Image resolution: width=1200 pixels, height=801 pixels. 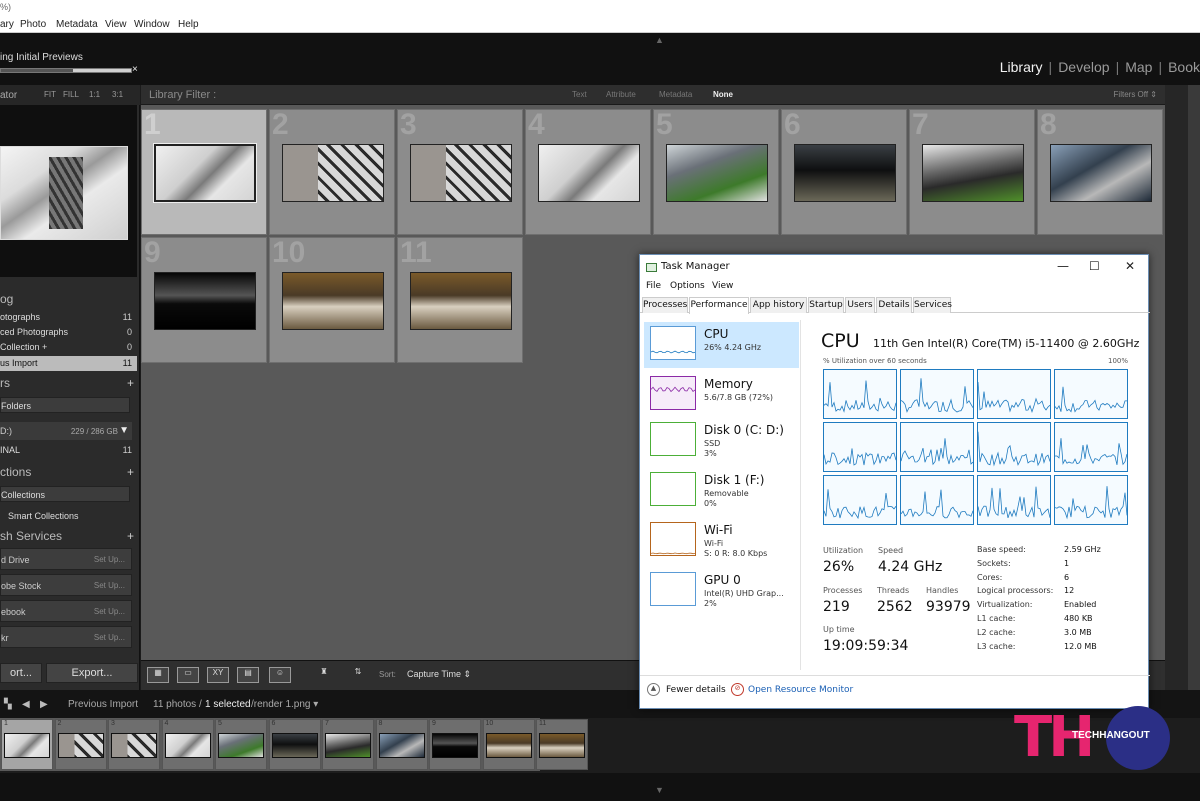 I want to click on sort-dropdown: Capture Time ⇕, so click(x=439, y=674).